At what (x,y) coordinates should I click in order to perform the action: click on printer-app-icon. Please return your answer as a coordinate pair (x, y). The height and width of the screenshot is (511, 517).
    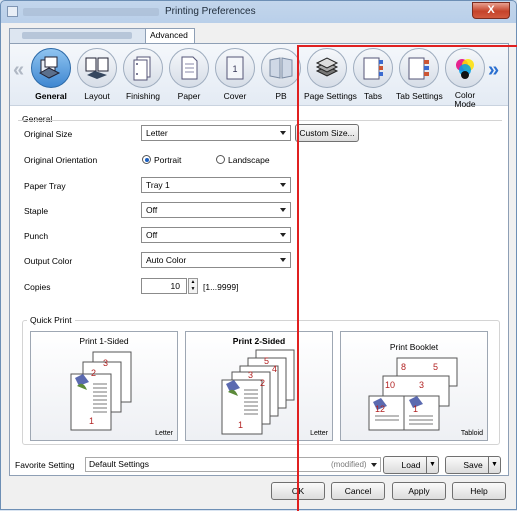
    Looking at the image, I should click on (12, 11).